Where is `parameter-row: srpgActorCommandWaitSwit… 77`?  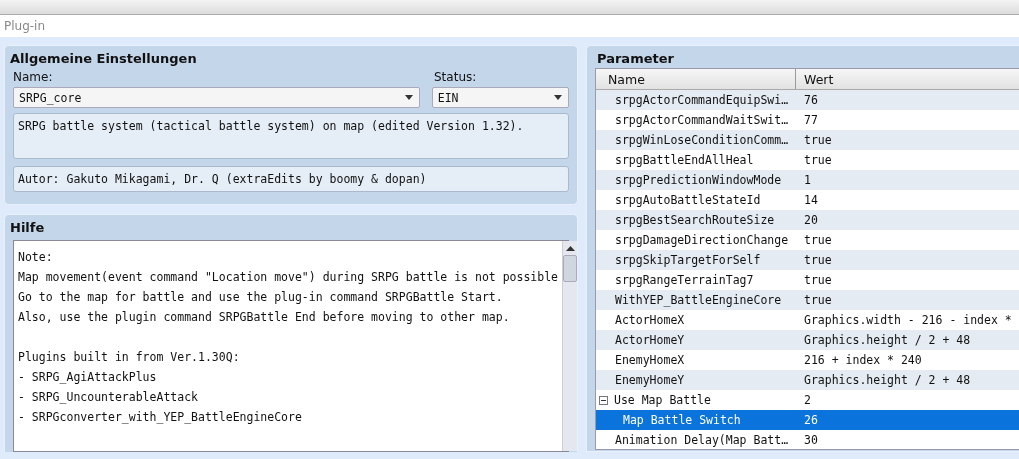
parameter-row: srpgActorCommandWaitSwit… 77 is located at coordinates (807, 120).